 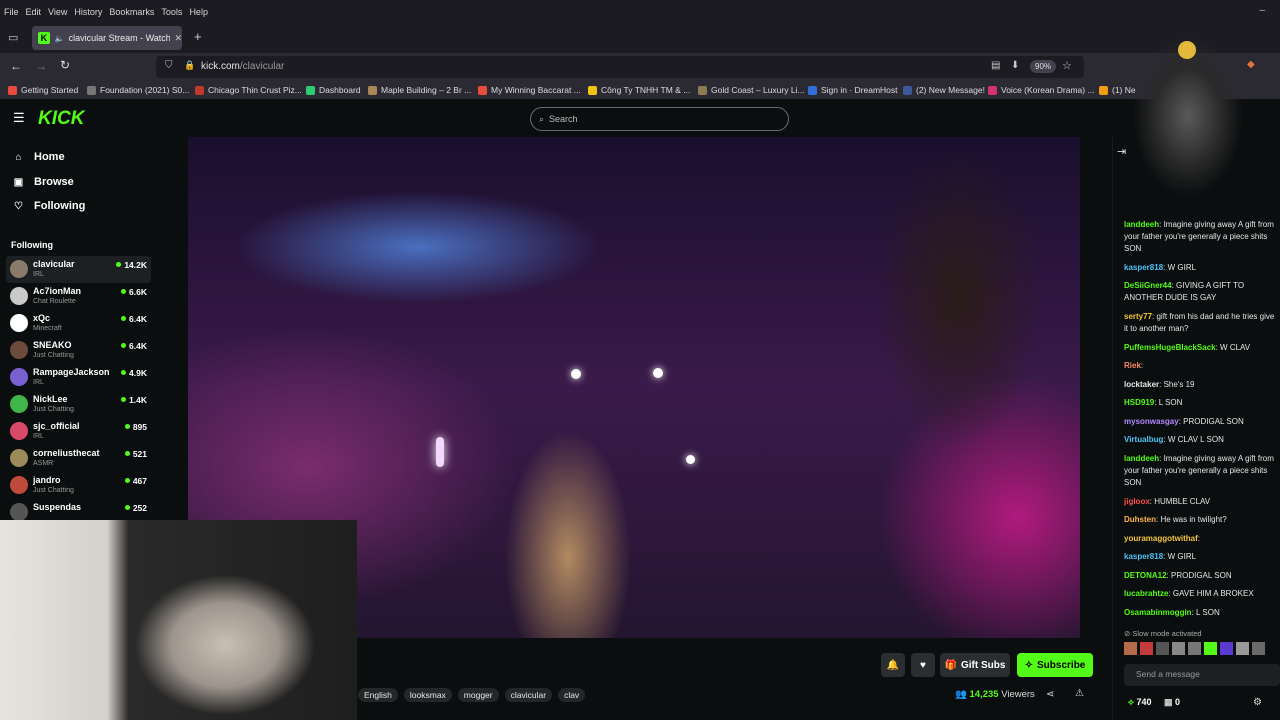 What do you see at coordinates (1145, 575) in the screenshot?
I see `chat-username: DETONA12` at bounding box center [1145, 575].